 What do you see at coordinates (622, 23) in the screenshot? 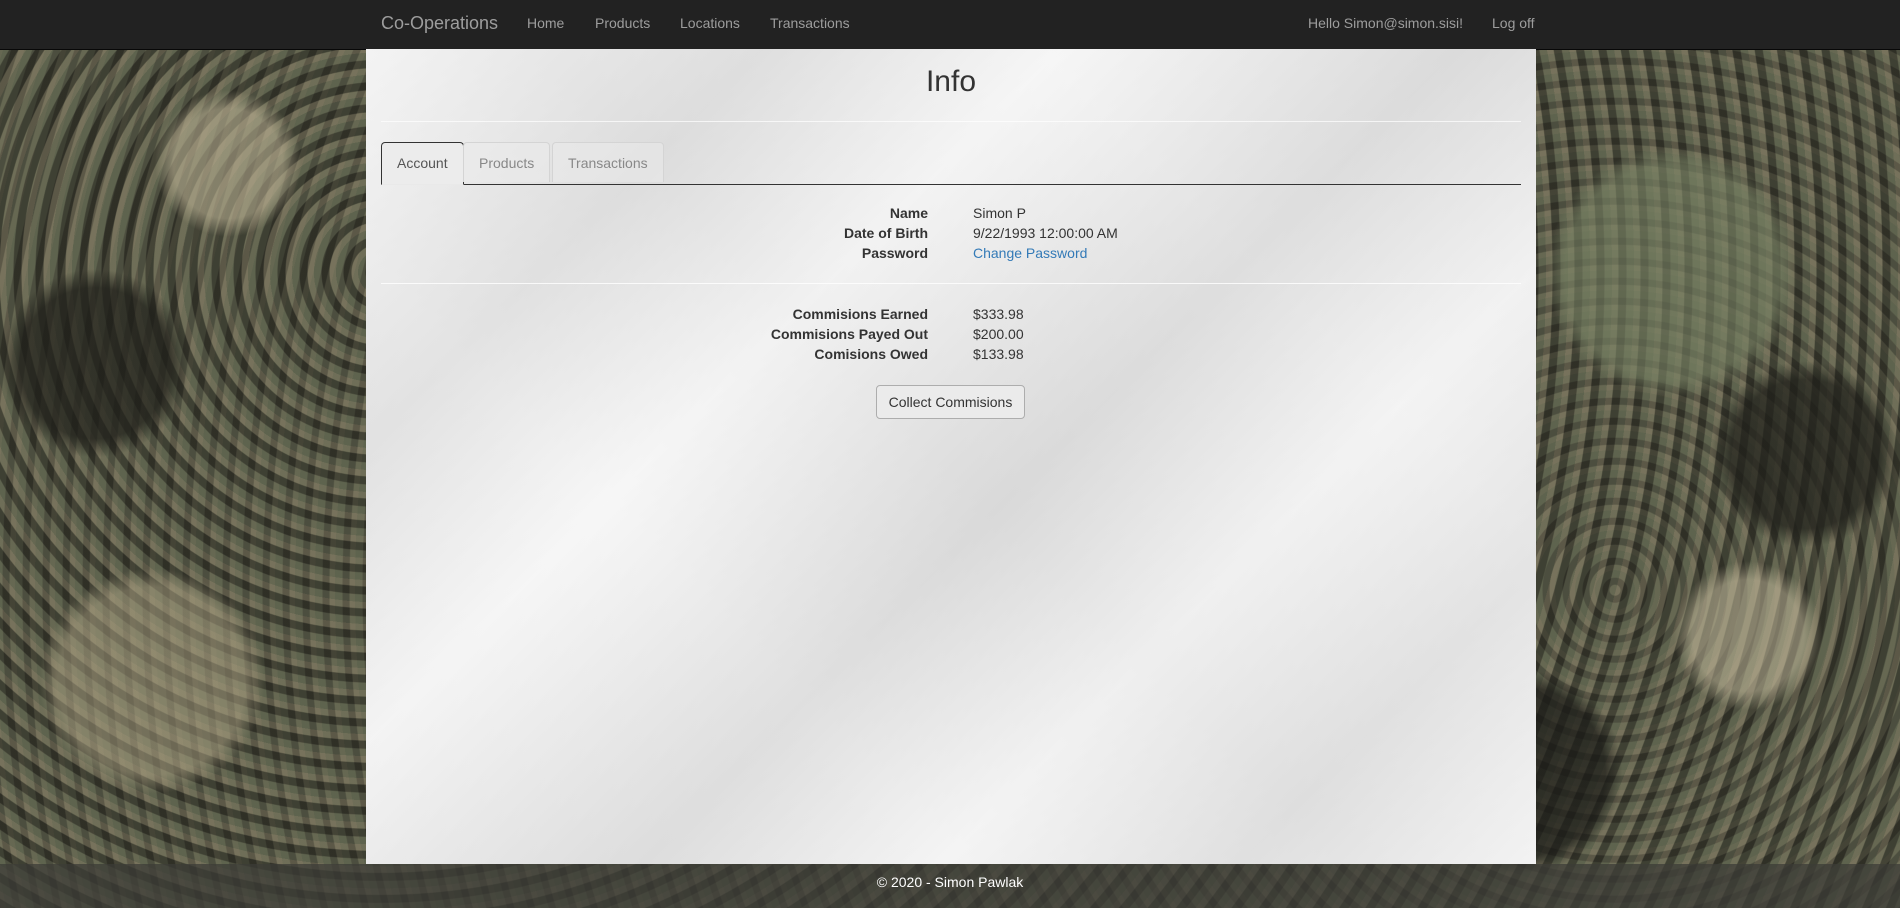
I see `nav-products-link: Products` at bounding box center [622, 23].